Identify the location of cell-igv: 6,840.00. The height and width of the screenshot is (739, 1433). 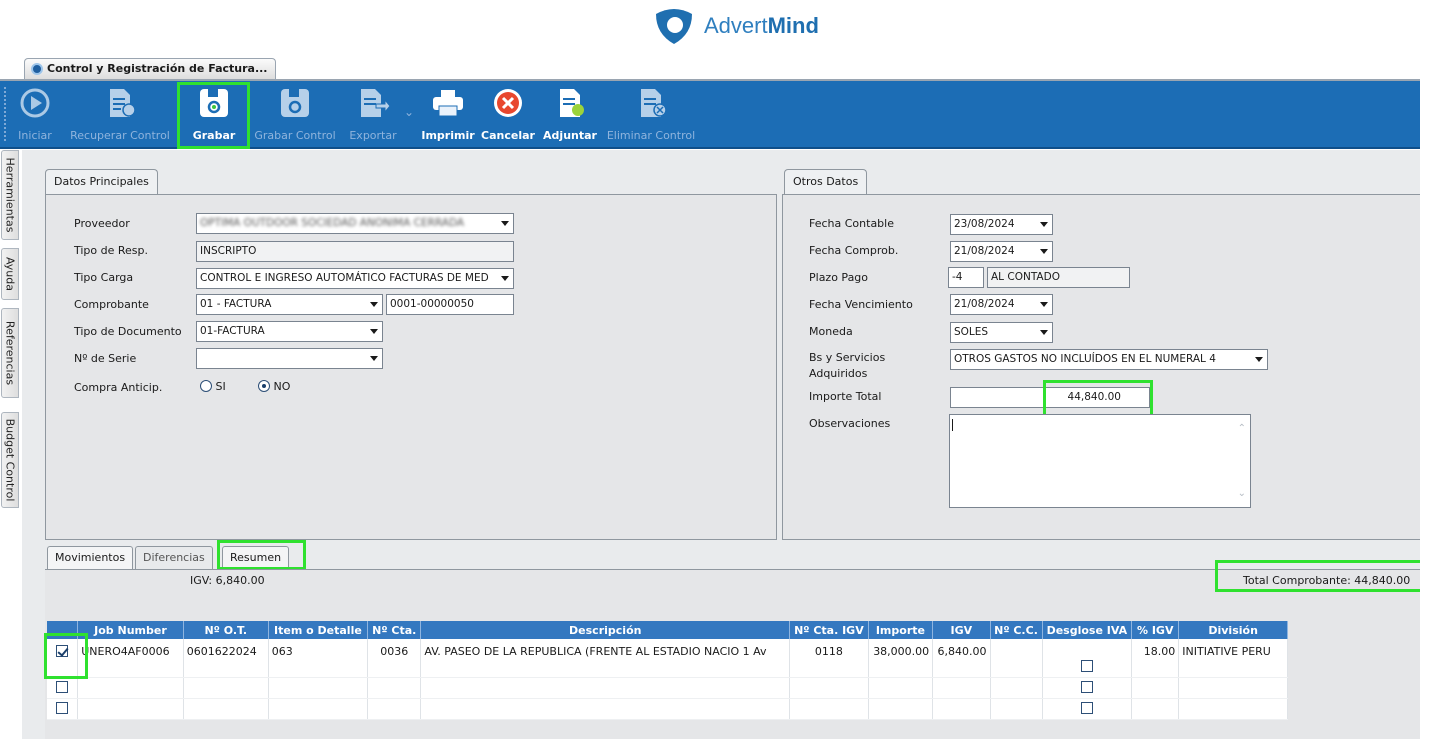
(961, 658).